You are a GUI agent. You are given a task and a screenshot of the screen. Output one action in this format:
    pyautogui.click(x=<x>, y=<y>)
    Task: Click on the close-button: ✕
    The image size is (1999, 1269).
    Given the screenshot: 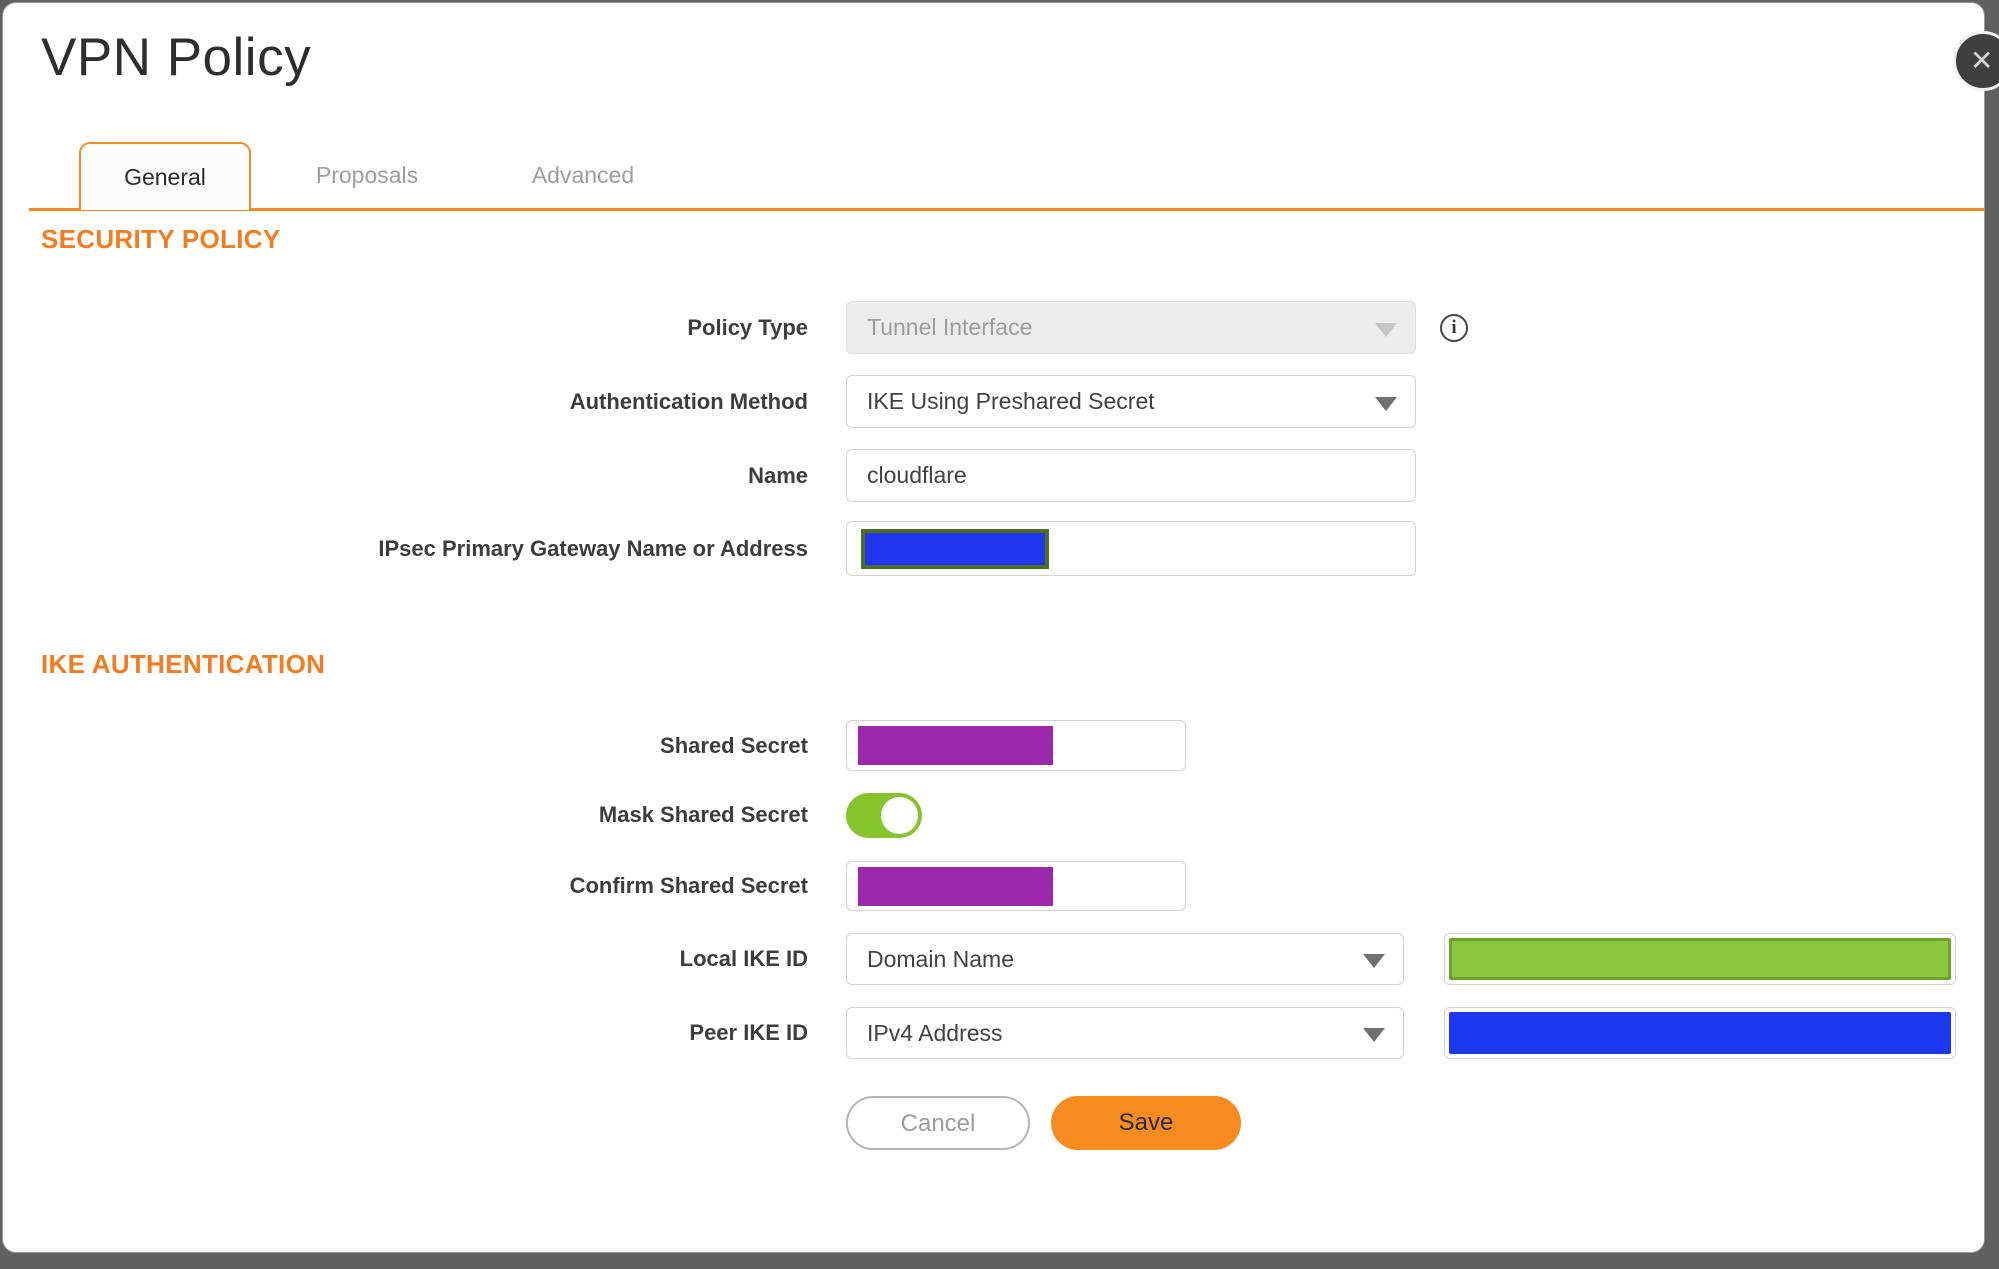 What is the action you would take?
    pyautogui.click(x=1976, y=61)
    